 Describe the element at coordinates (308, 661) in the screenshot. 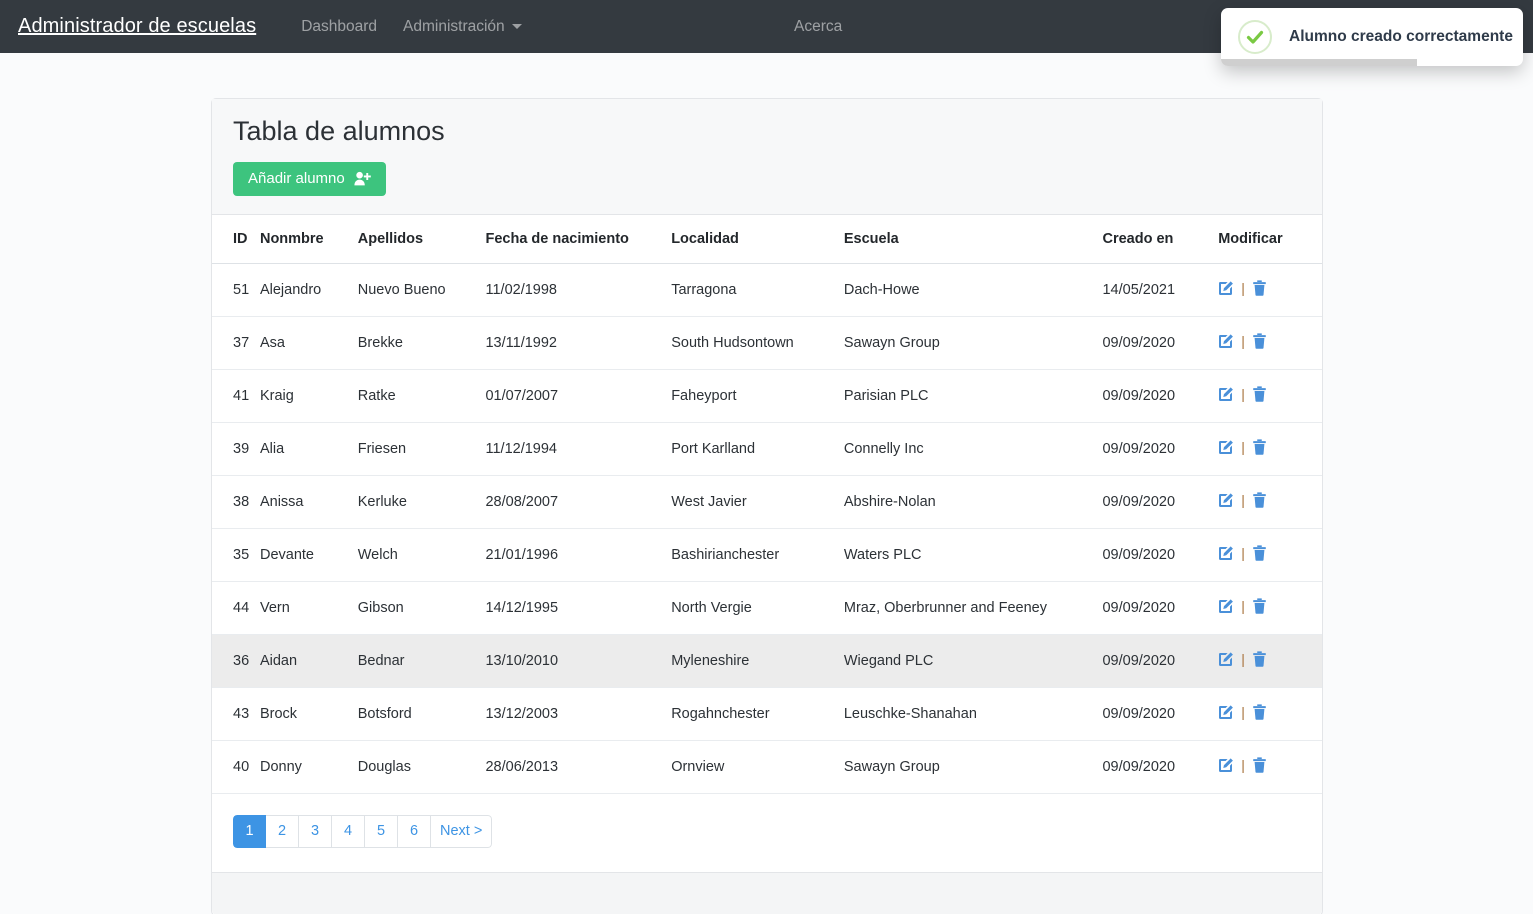

I see `cell-nombre: Aidan` at that location.